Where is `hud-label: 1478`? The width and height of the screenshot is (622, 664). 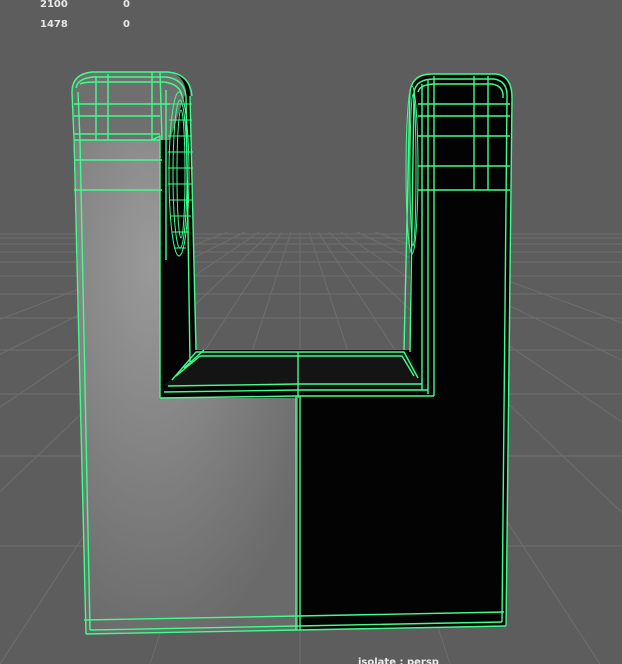
hud-label: 1478 is located at coordinates (54, 24).